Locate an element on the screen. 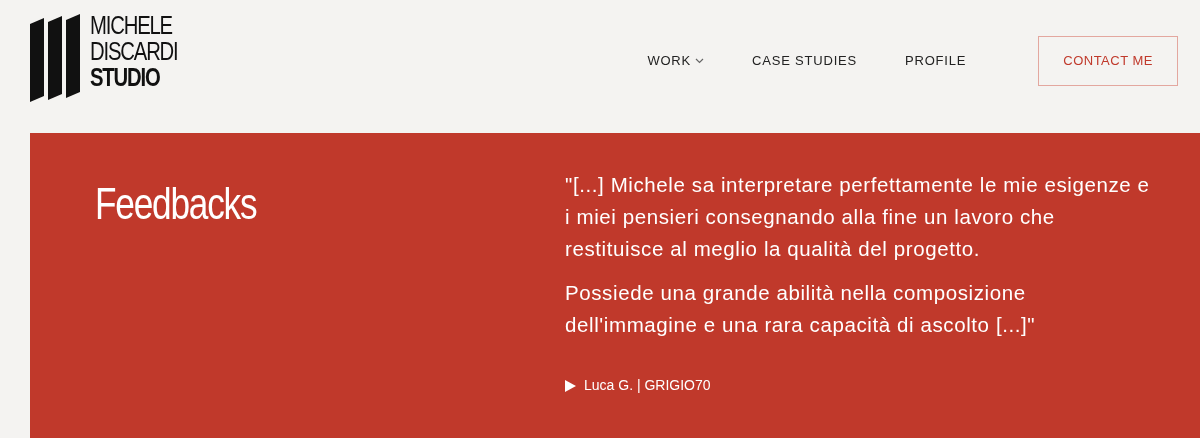 This screenshot has width=1200, height=438. quote-paragraph: "[...] Michele sa interpretare perfettamente le mie esigenze e i miei pensieri consegnando alla fine un lavoro che restituisce al meglio la qualità del progetto. is located at coordinates (858, 217).